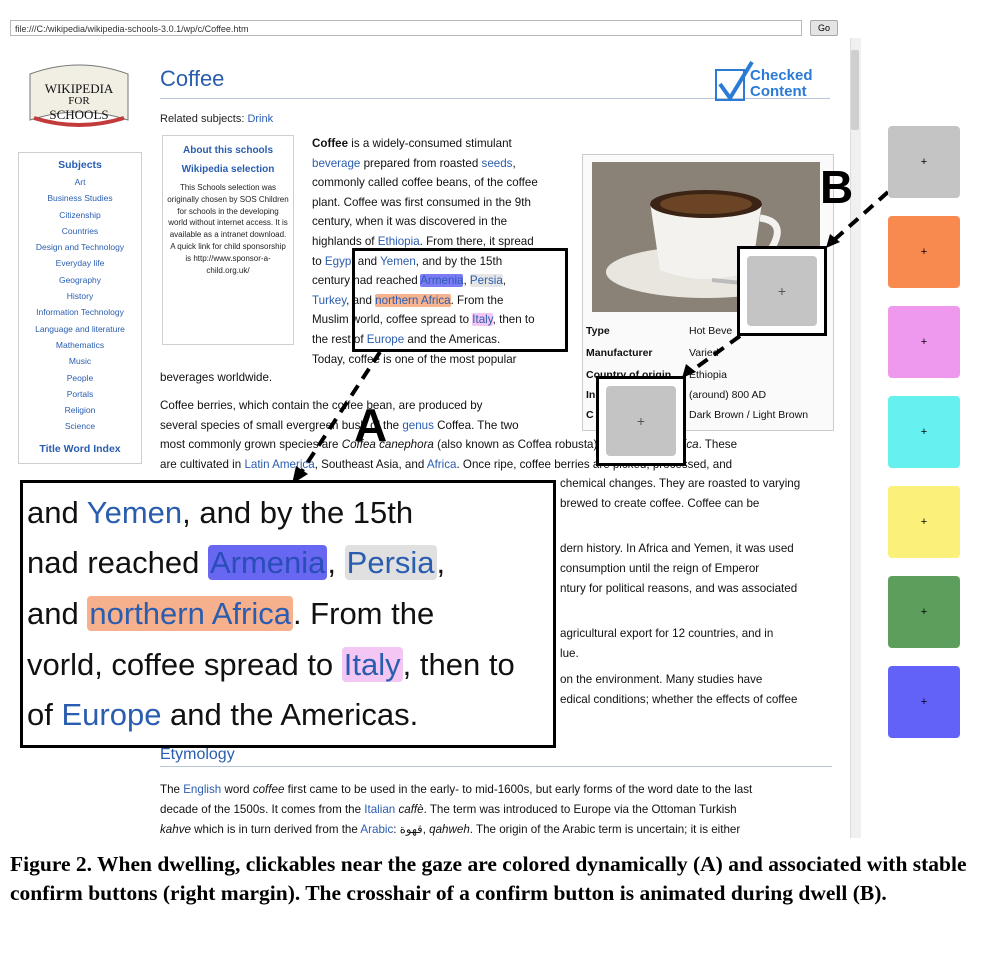  Describe the element at coordinates (44, 714) in the screenshot. I see `text: of` at that location.